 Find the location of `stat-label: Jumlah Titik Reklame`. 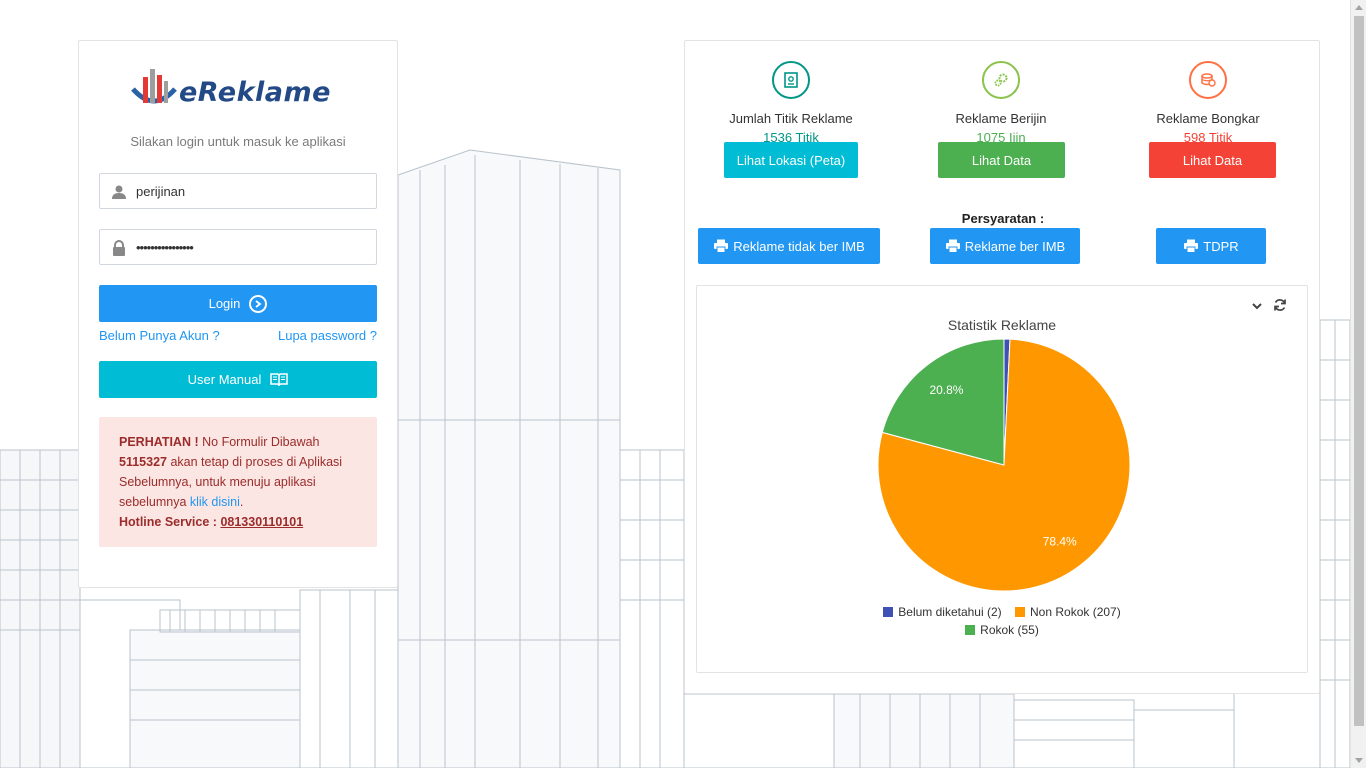

stat-label: Jumlah Titik Reklame is located at coordinates (791, 118).